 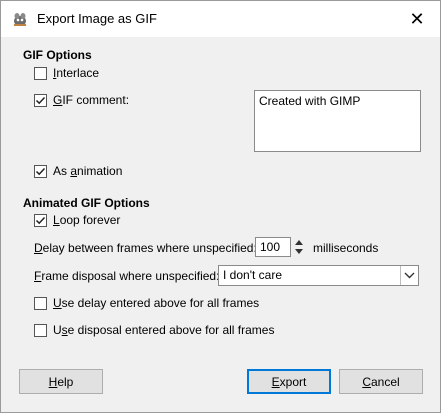 I want to click on export-label-text: xport, so click(x=293, y=381).